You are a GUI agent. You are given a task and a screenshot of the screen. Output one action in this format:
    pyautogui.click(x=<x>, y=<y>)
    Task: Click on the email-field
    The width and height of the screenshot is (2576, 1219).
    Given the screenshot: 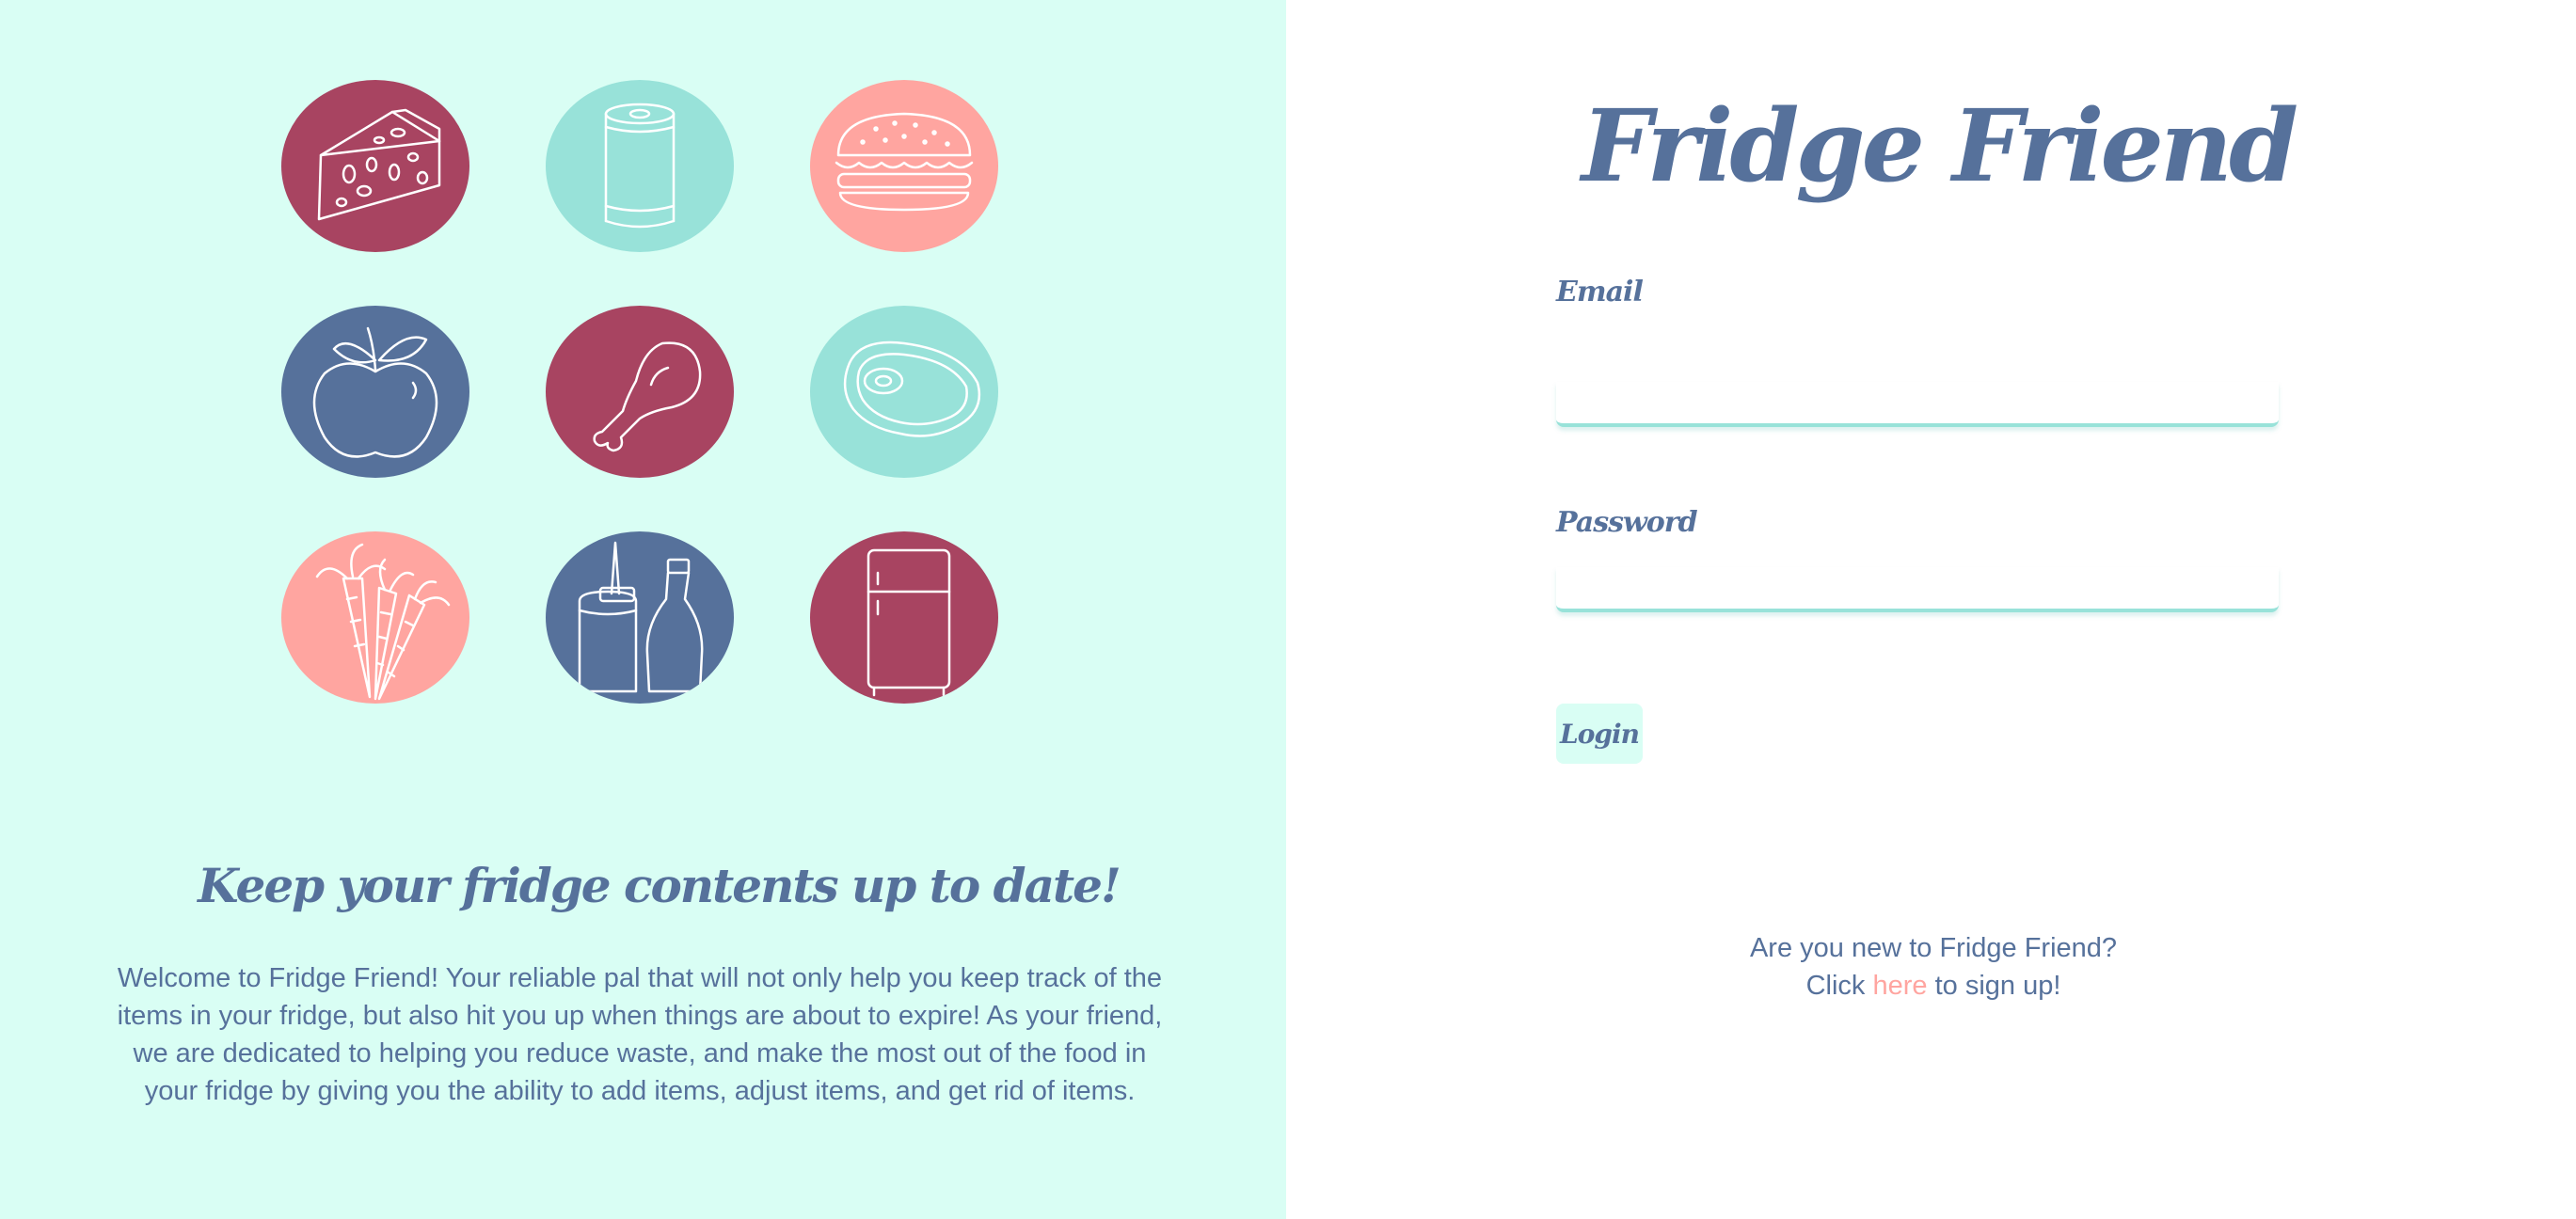 What is the action you would take?
    pyautogui.click(x=1917, y=404)
    